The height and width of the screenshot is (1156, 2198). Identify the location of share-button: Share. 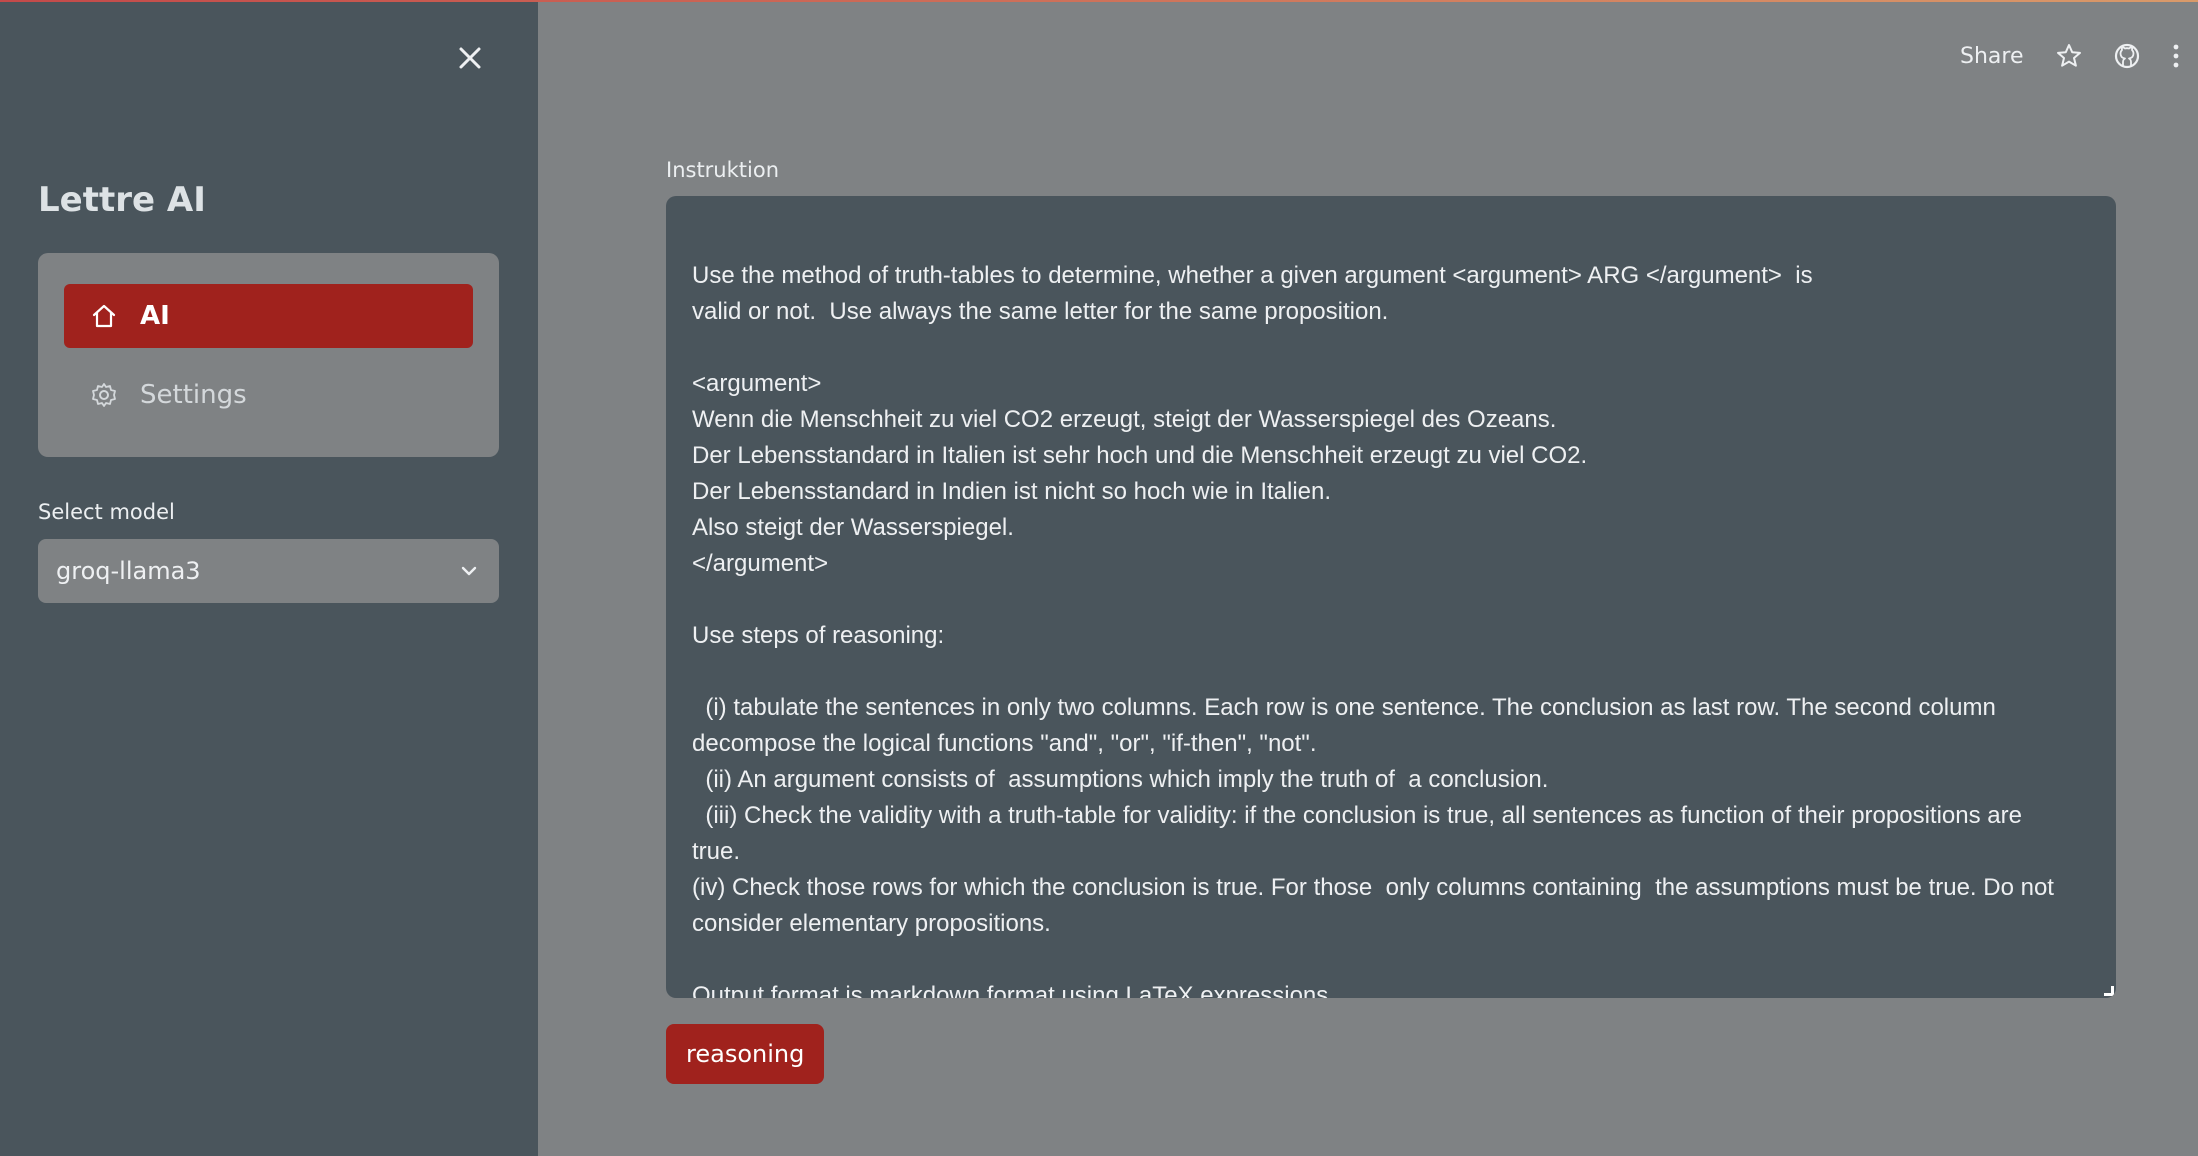
(1992, 56).